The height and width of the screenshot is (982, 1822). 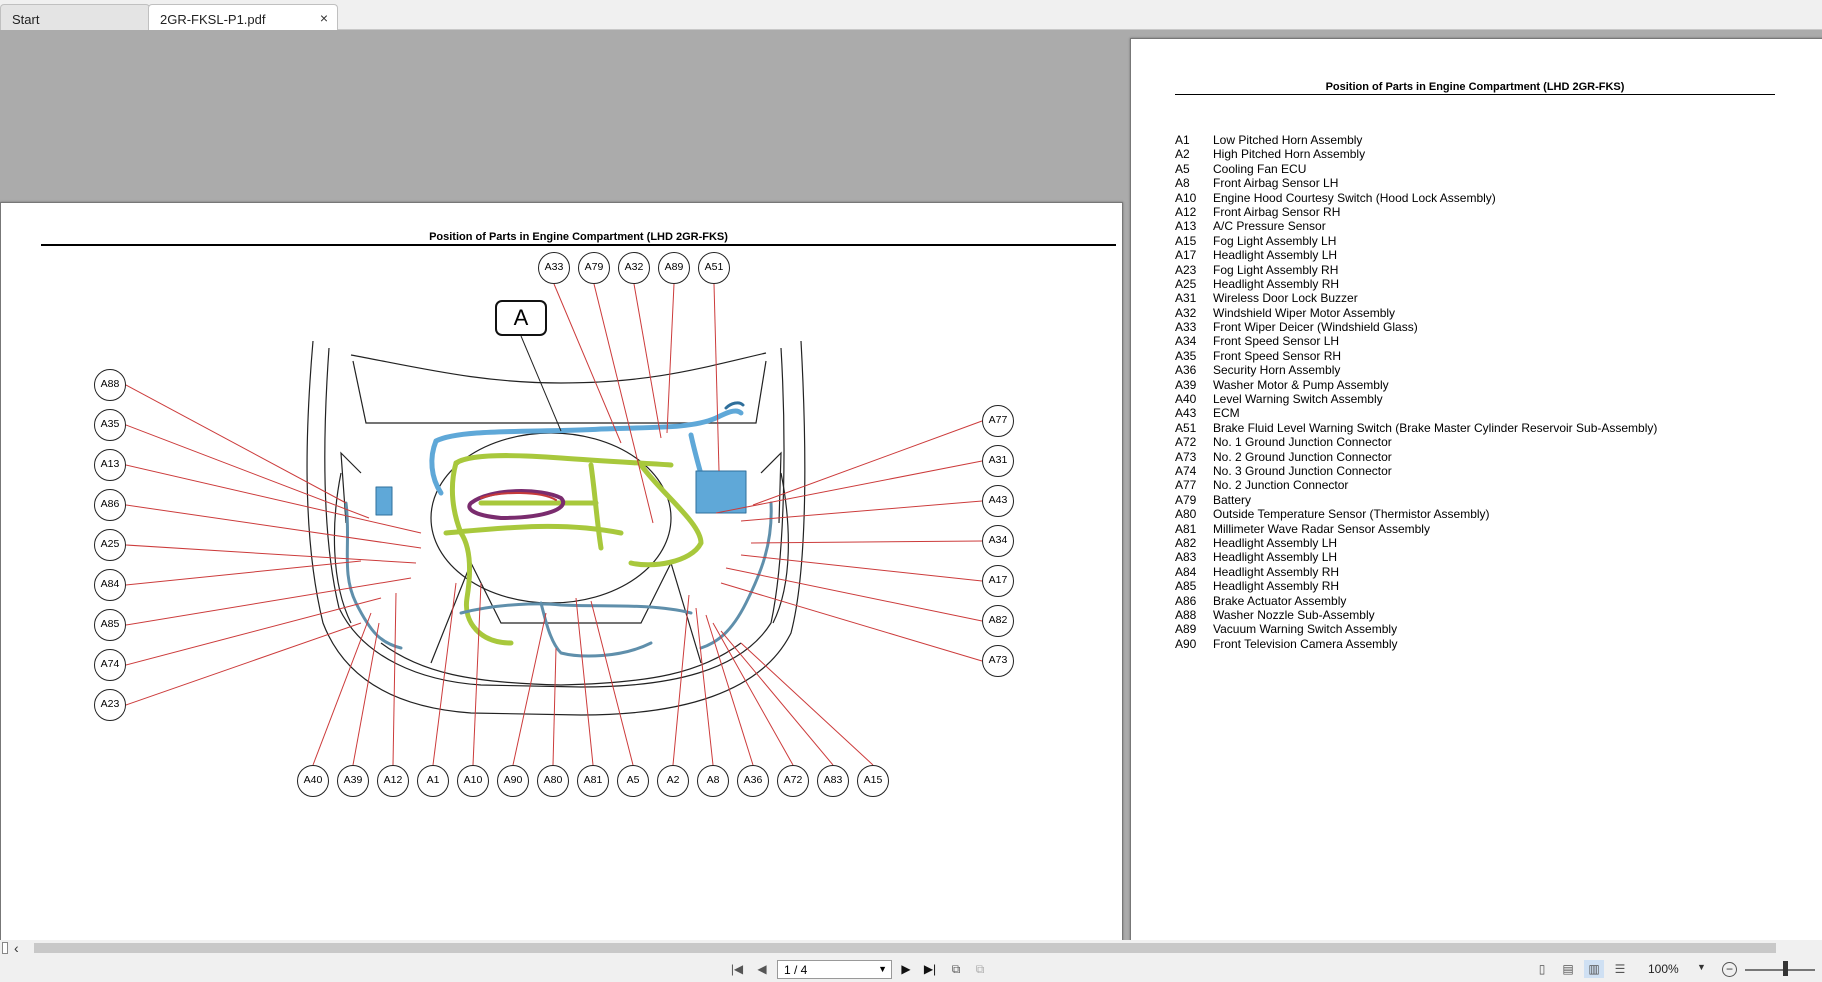 What do you see at coordinates (998, 661) in the screenshot?
I see `callout-a73: A73` at bounding box center [998, 661].